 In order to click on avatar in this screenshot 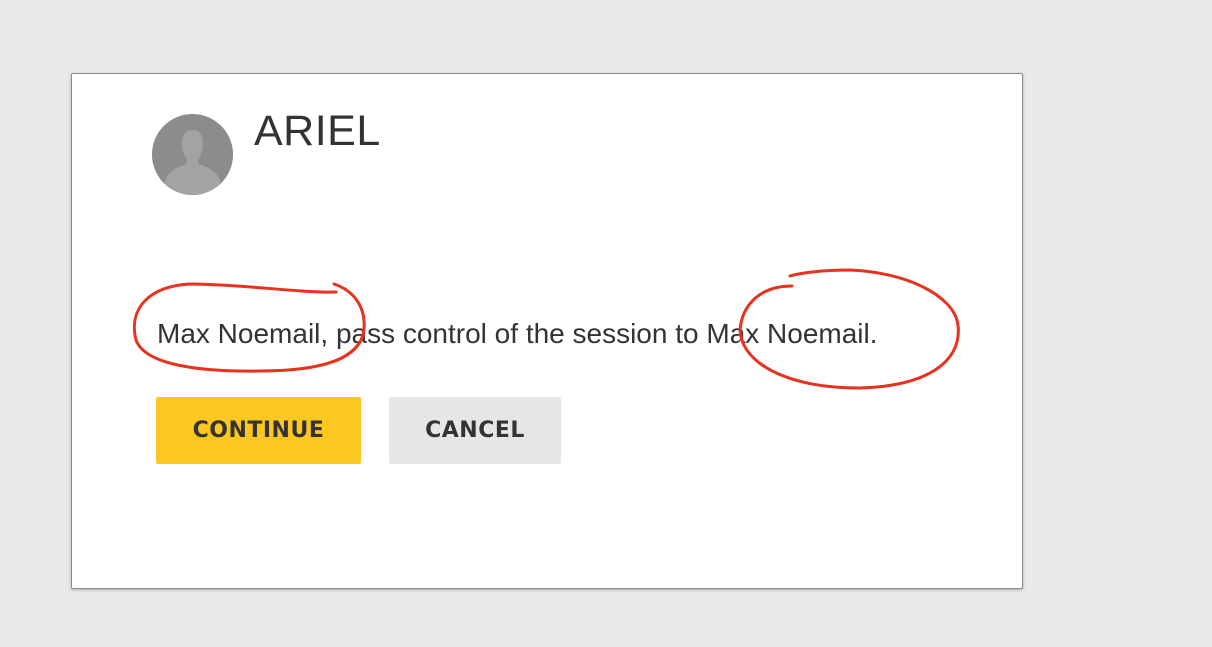, I will do `click(192, 154)`.